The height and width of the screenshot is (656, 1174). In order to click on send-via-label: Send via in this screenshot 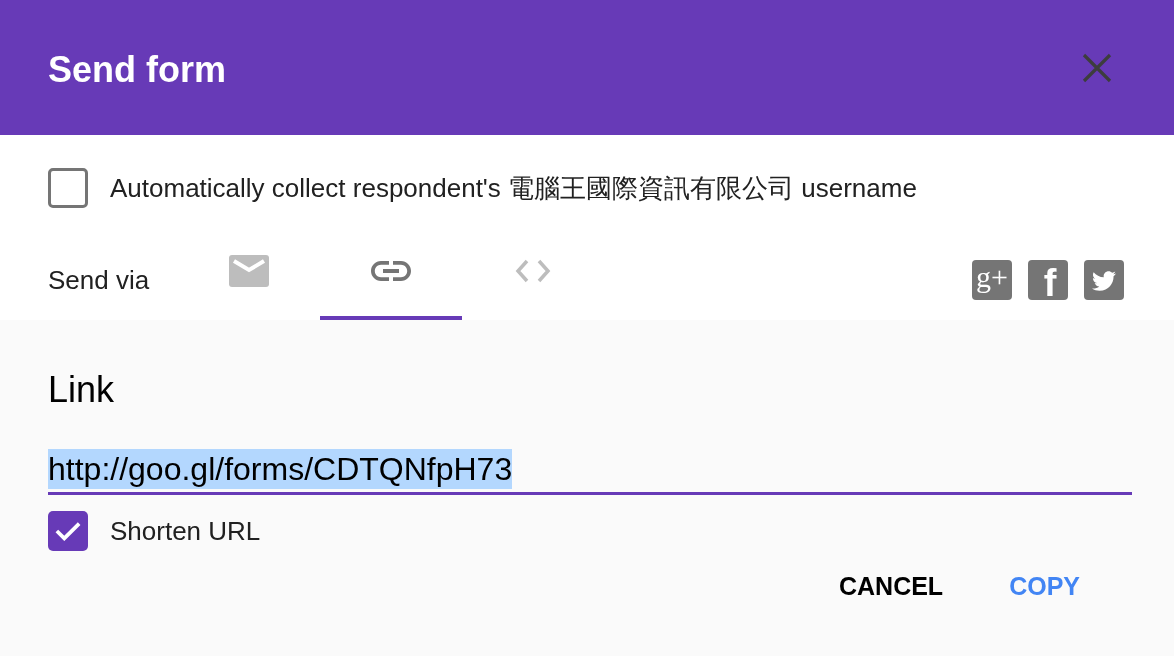, I will do `click(99, 280)`.